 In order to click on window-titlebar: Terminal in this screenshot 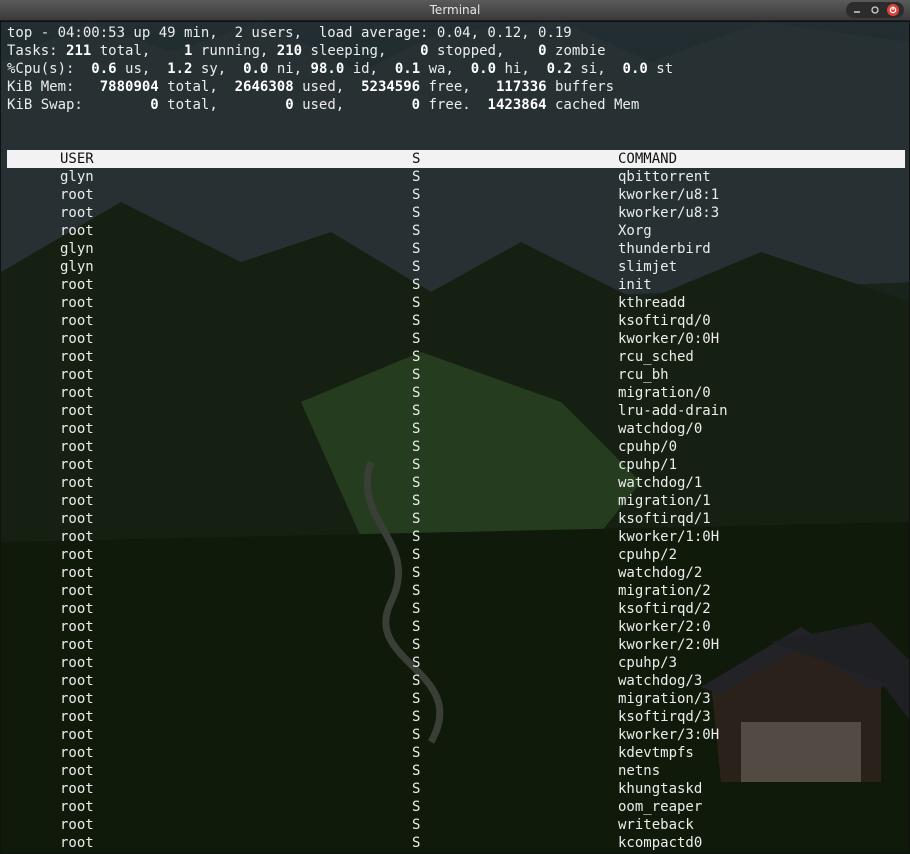, I will do `click(455, 10)`.